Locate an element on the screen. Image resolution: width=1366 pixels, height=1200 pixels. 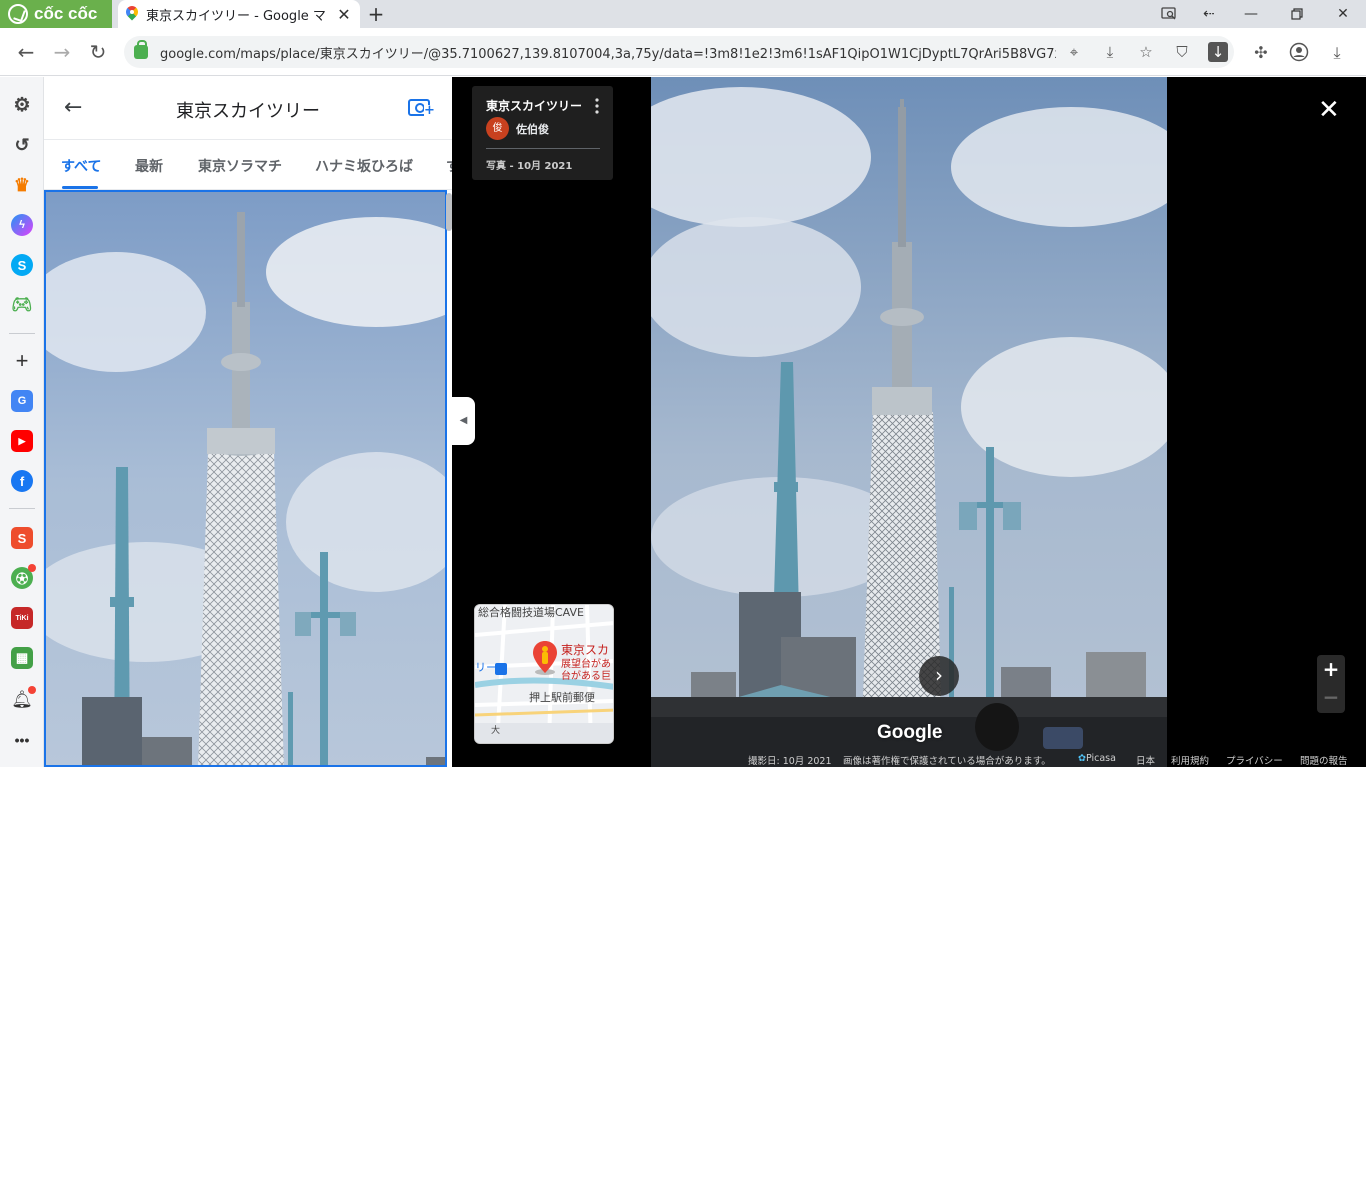
country-link: 日本 is located at coordinates (1145, 760).